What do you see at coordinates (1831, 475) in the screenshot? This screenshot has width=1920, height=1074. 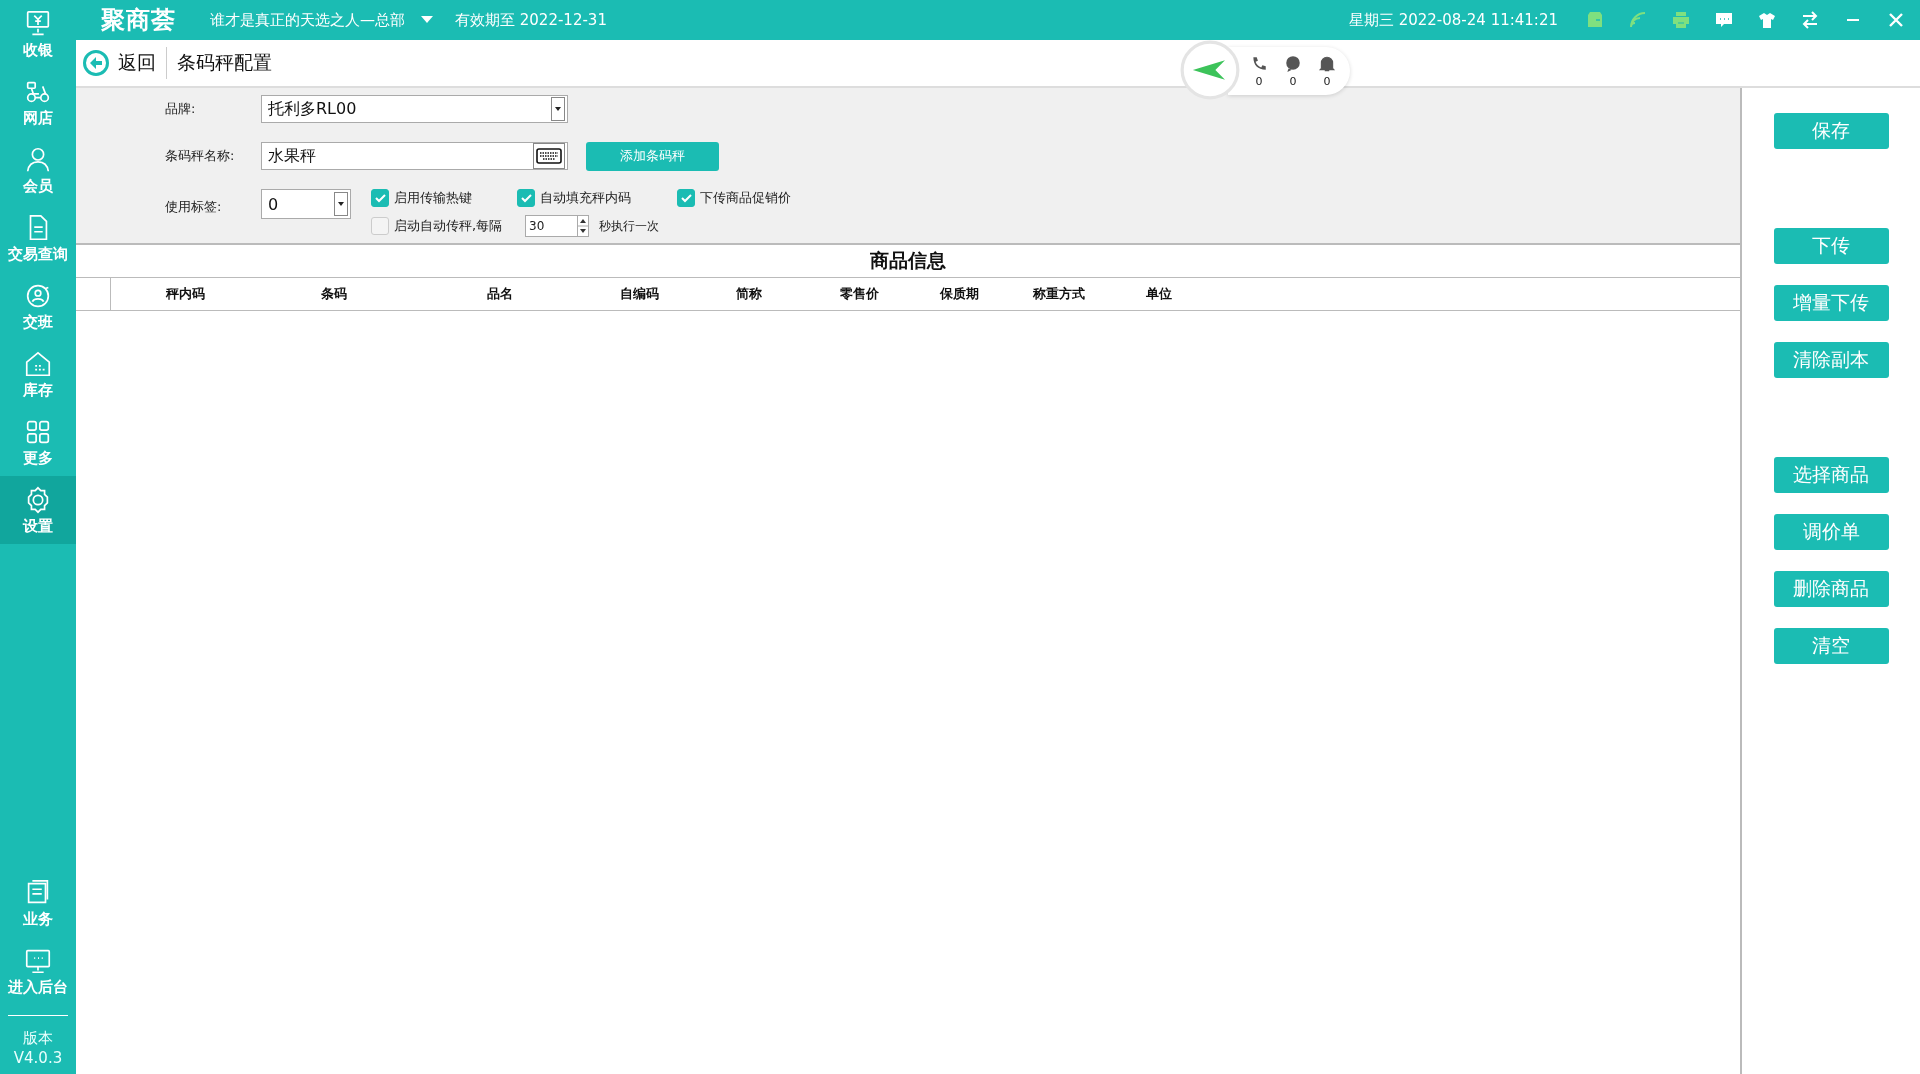 I see `action-button: 选择商品` at bounding box center [1831, 475].